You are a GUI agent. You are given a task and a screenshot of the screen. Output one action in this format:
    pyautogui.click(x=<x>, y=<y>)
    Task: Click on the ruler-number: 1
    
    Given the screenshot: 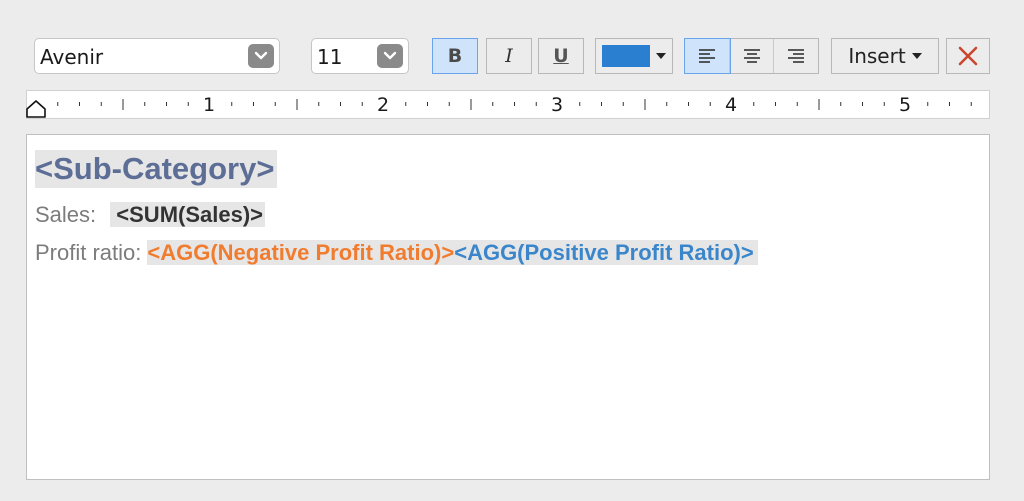 What is the action you would take?
    pyautogui.click(x=209, y=105)
    